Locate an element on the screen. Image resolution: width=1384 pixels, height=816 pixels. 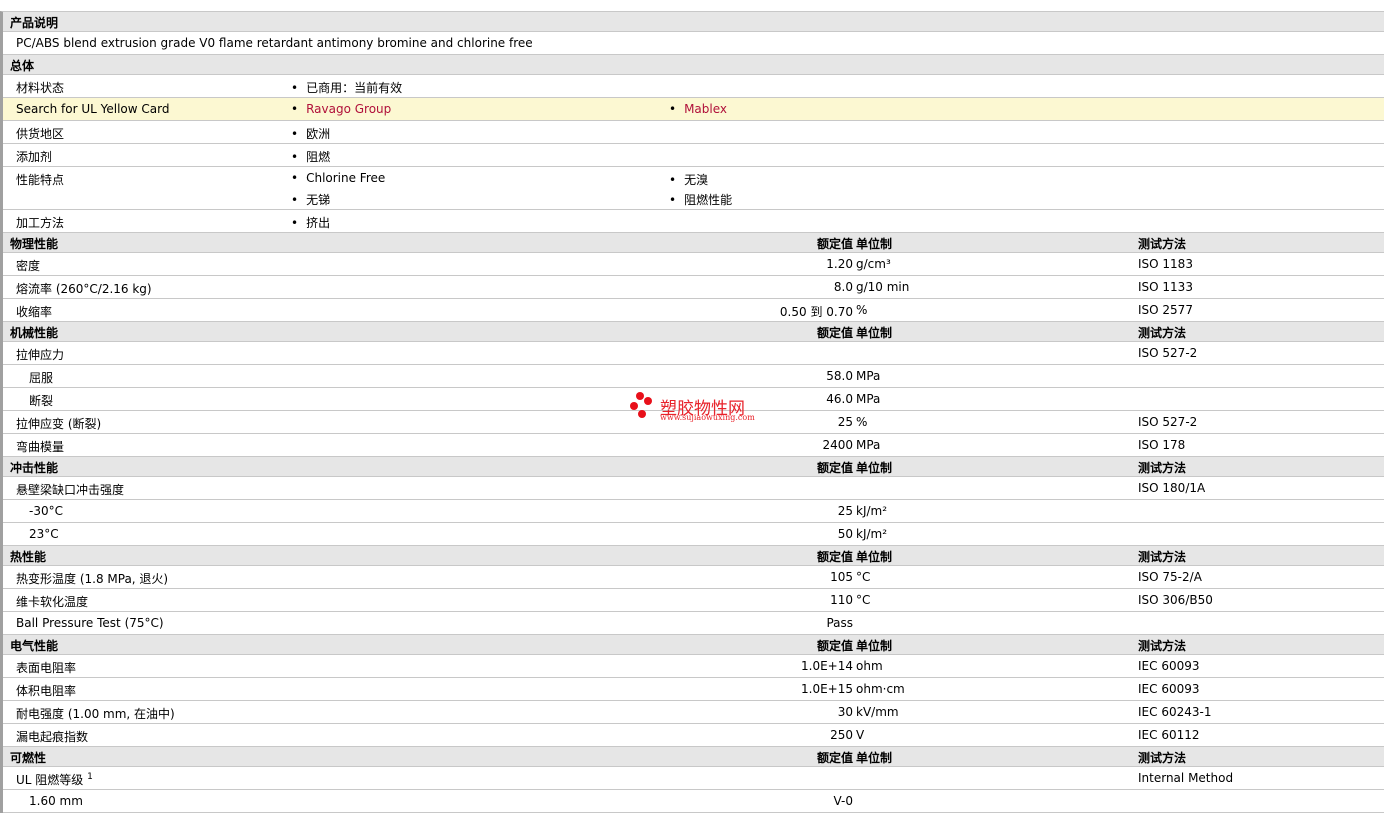
test-method: ISO 1183 is located at coordinates (1165, 264).